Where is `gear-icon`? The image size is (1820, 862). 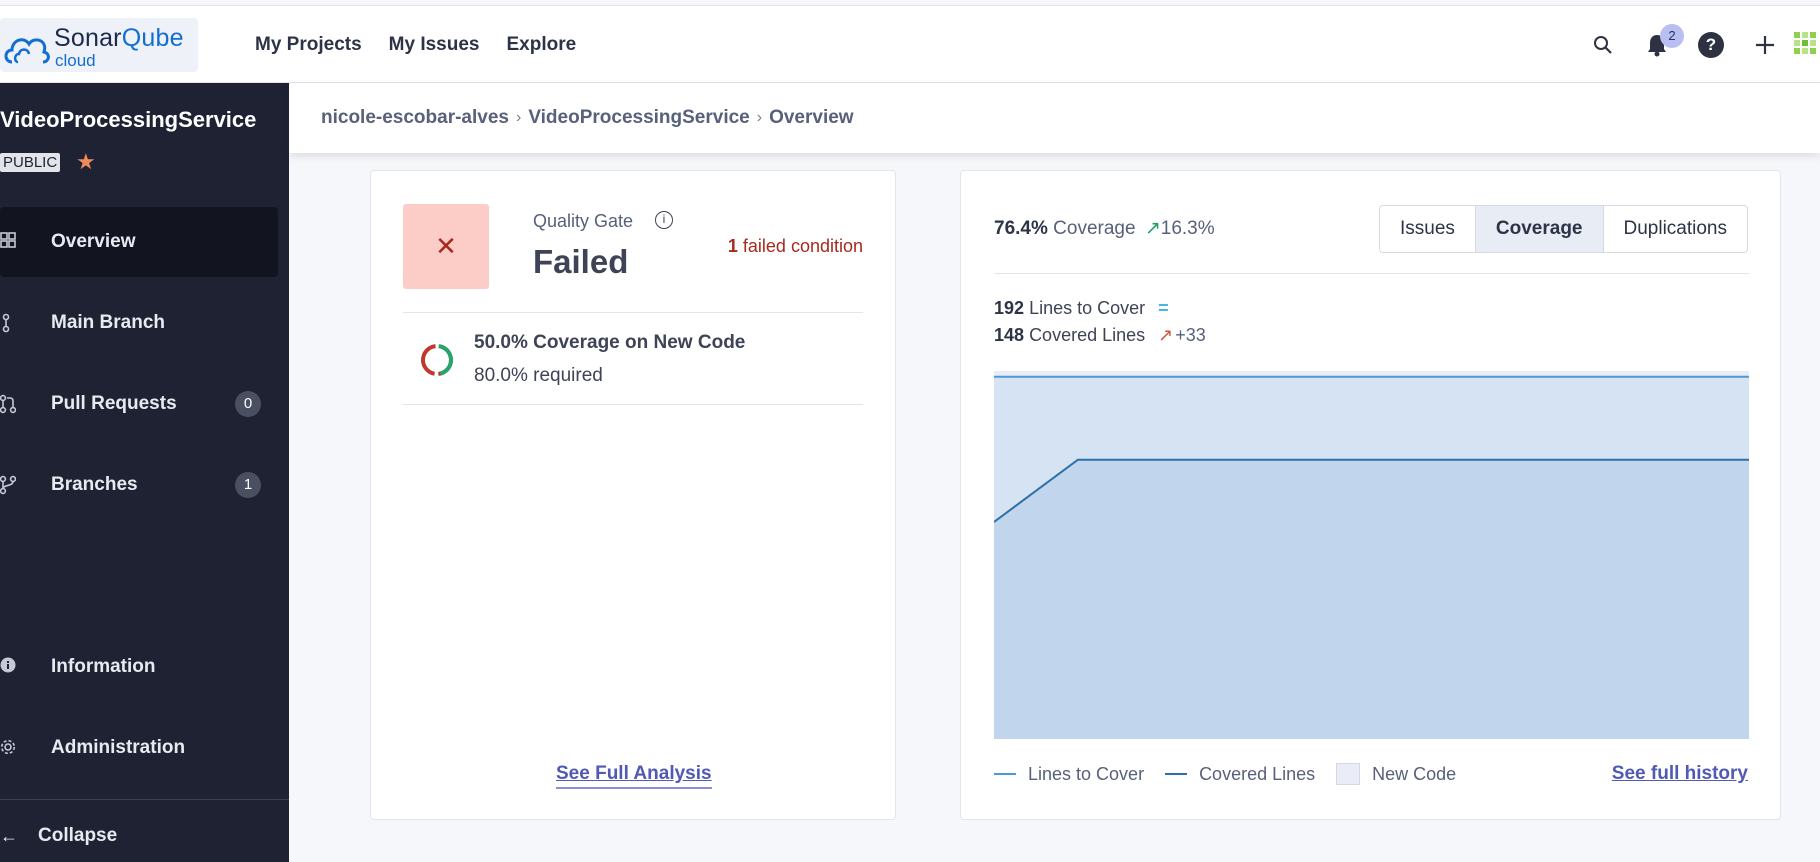 gear-icon is located at coordinates (8, 748).